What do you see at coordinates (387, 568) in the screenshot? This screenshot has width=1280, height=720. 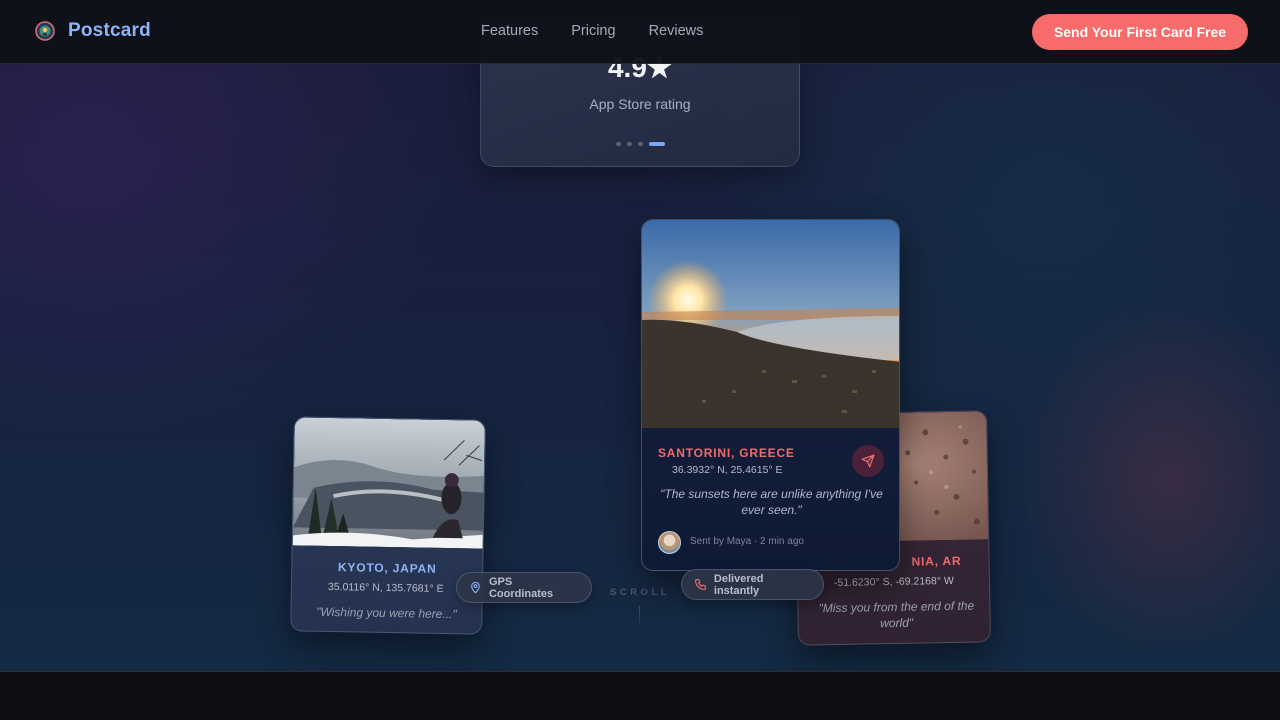 I see `postcard-city: KYOTO, JAPAN` at bounding box center [387, 568].